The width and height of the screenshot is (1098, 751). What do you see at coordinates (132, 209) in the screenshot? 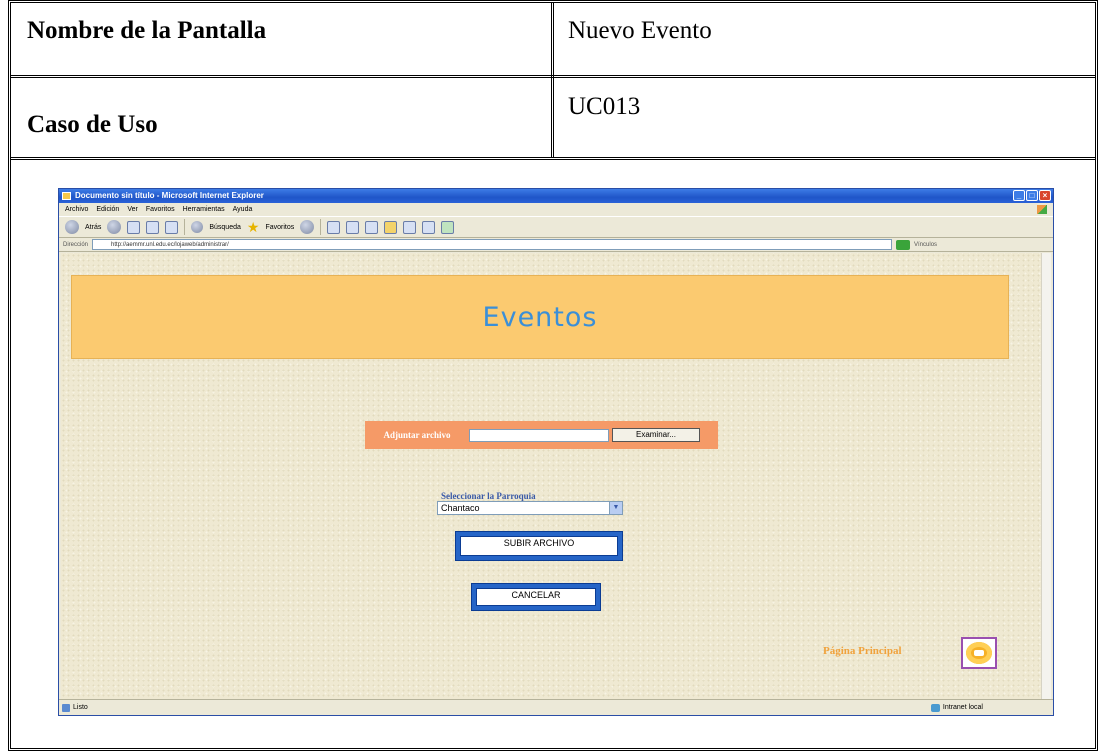
I see `menu-ver: Ver` at bounding box center [132, 209].